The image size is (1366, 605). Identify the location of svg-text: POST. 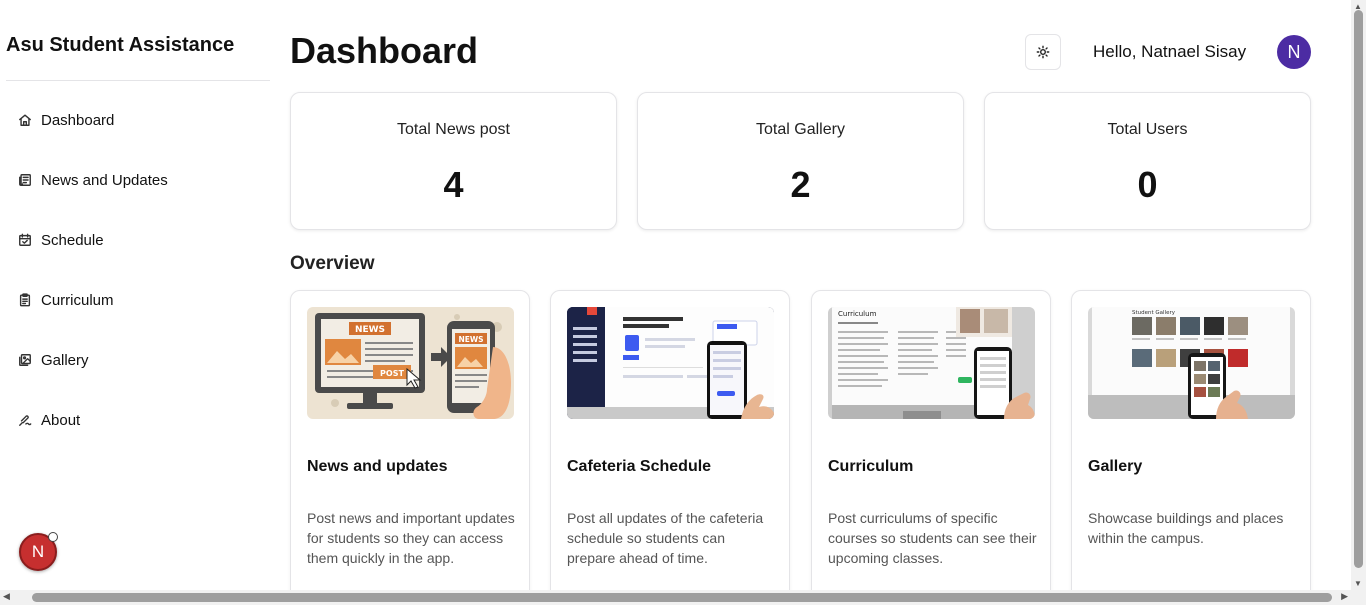
(392, 373).